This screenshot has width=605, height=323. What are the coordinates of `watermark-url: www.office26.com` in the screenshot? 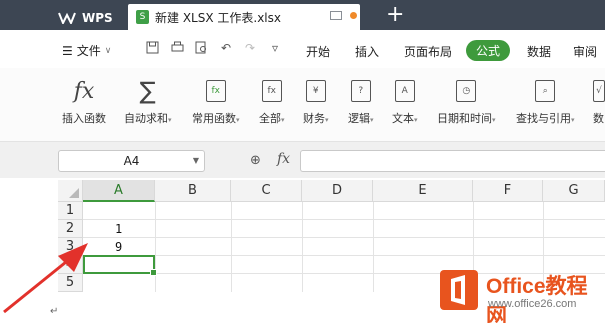 It's located at (532, 304).